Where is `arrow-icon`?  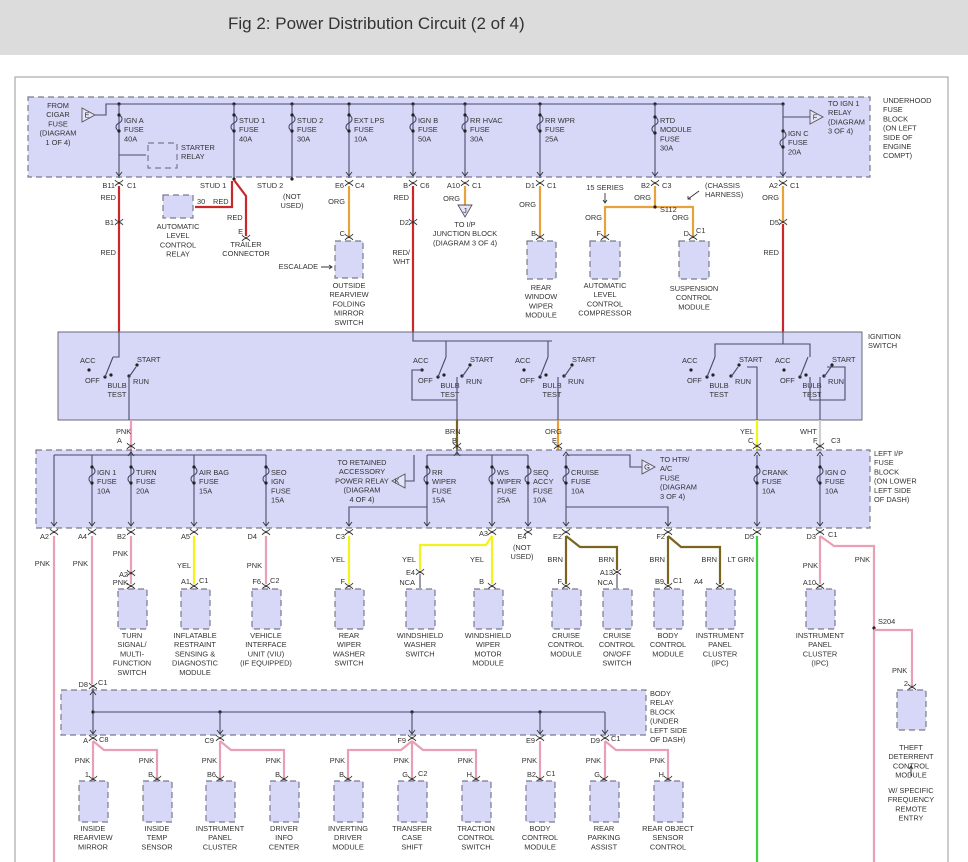 arrow-icon is located at coordinates (693, 195).